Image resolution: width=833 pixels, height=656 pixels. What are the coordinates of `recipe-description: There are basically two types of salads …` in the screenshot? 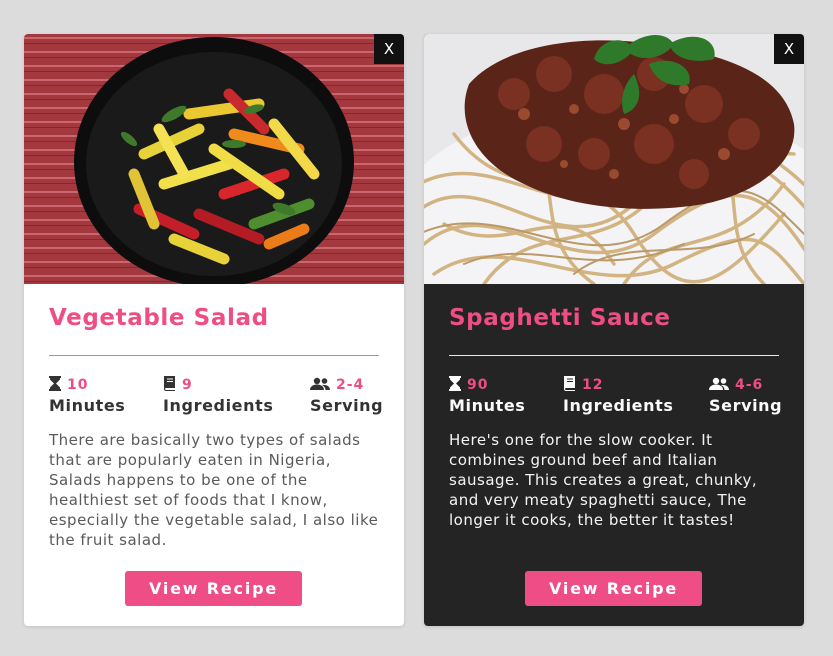 It's located at (214, 490).